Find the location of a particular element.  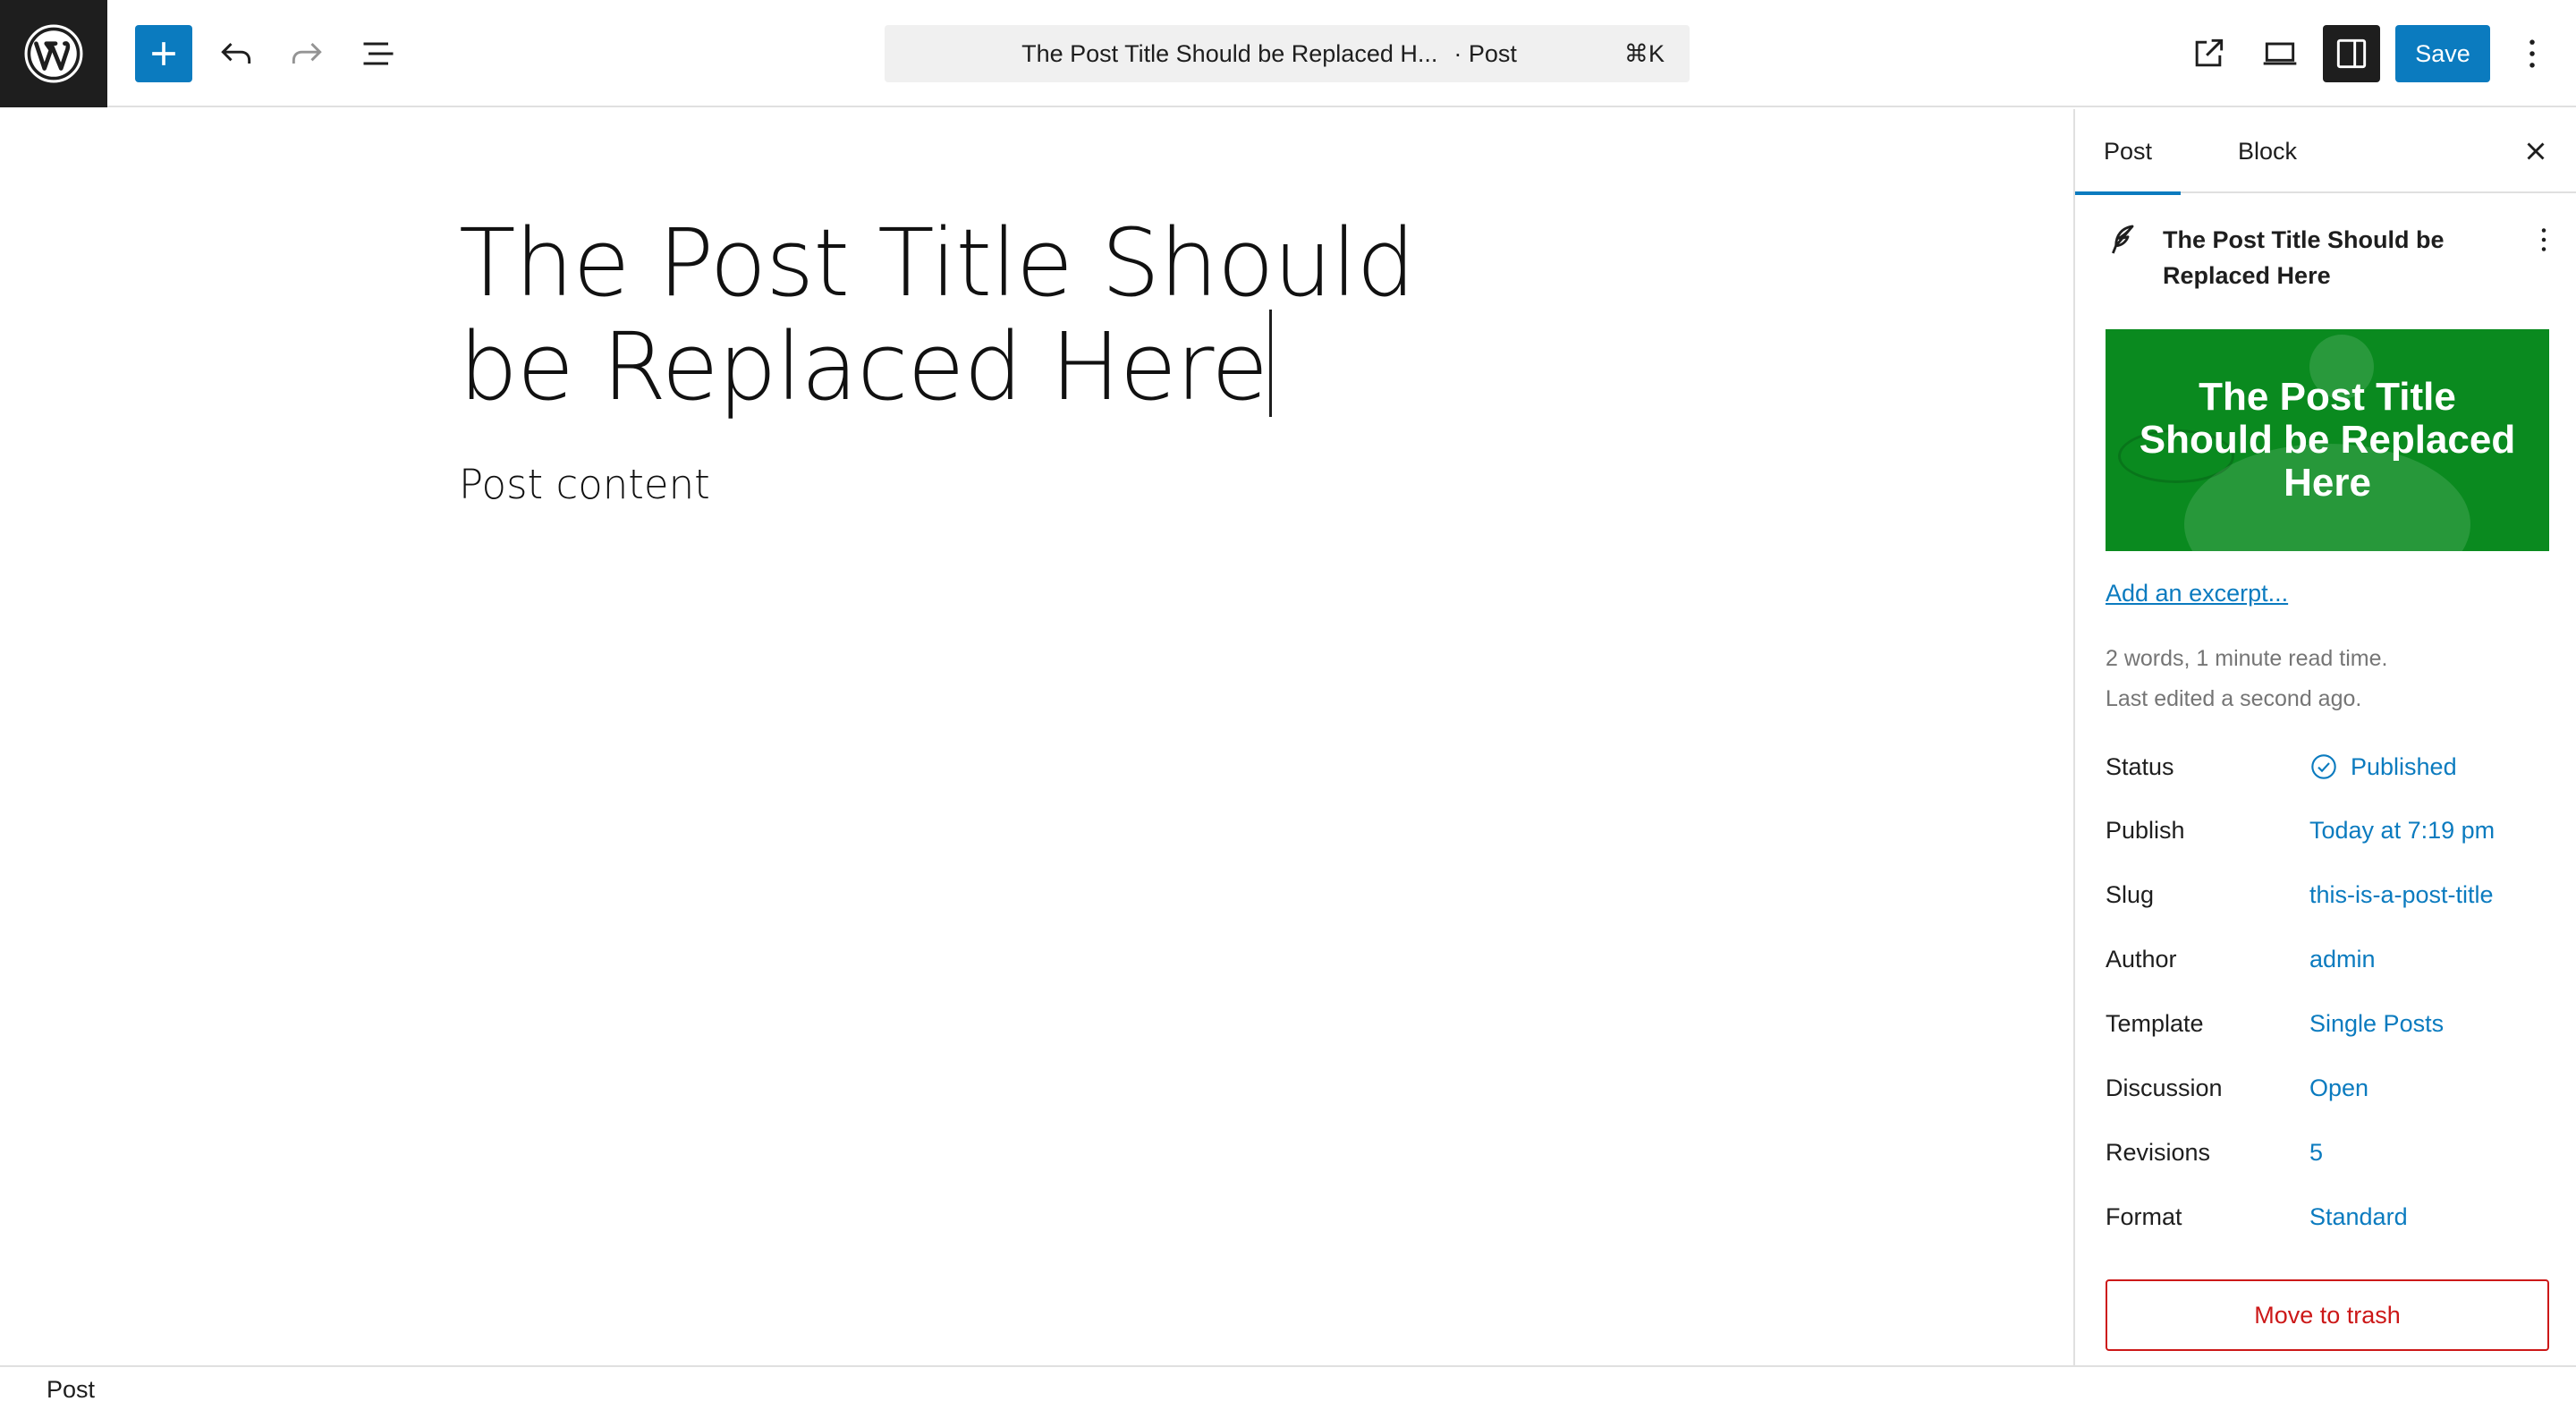

list-view-icon is located at coordinates (378, 54).